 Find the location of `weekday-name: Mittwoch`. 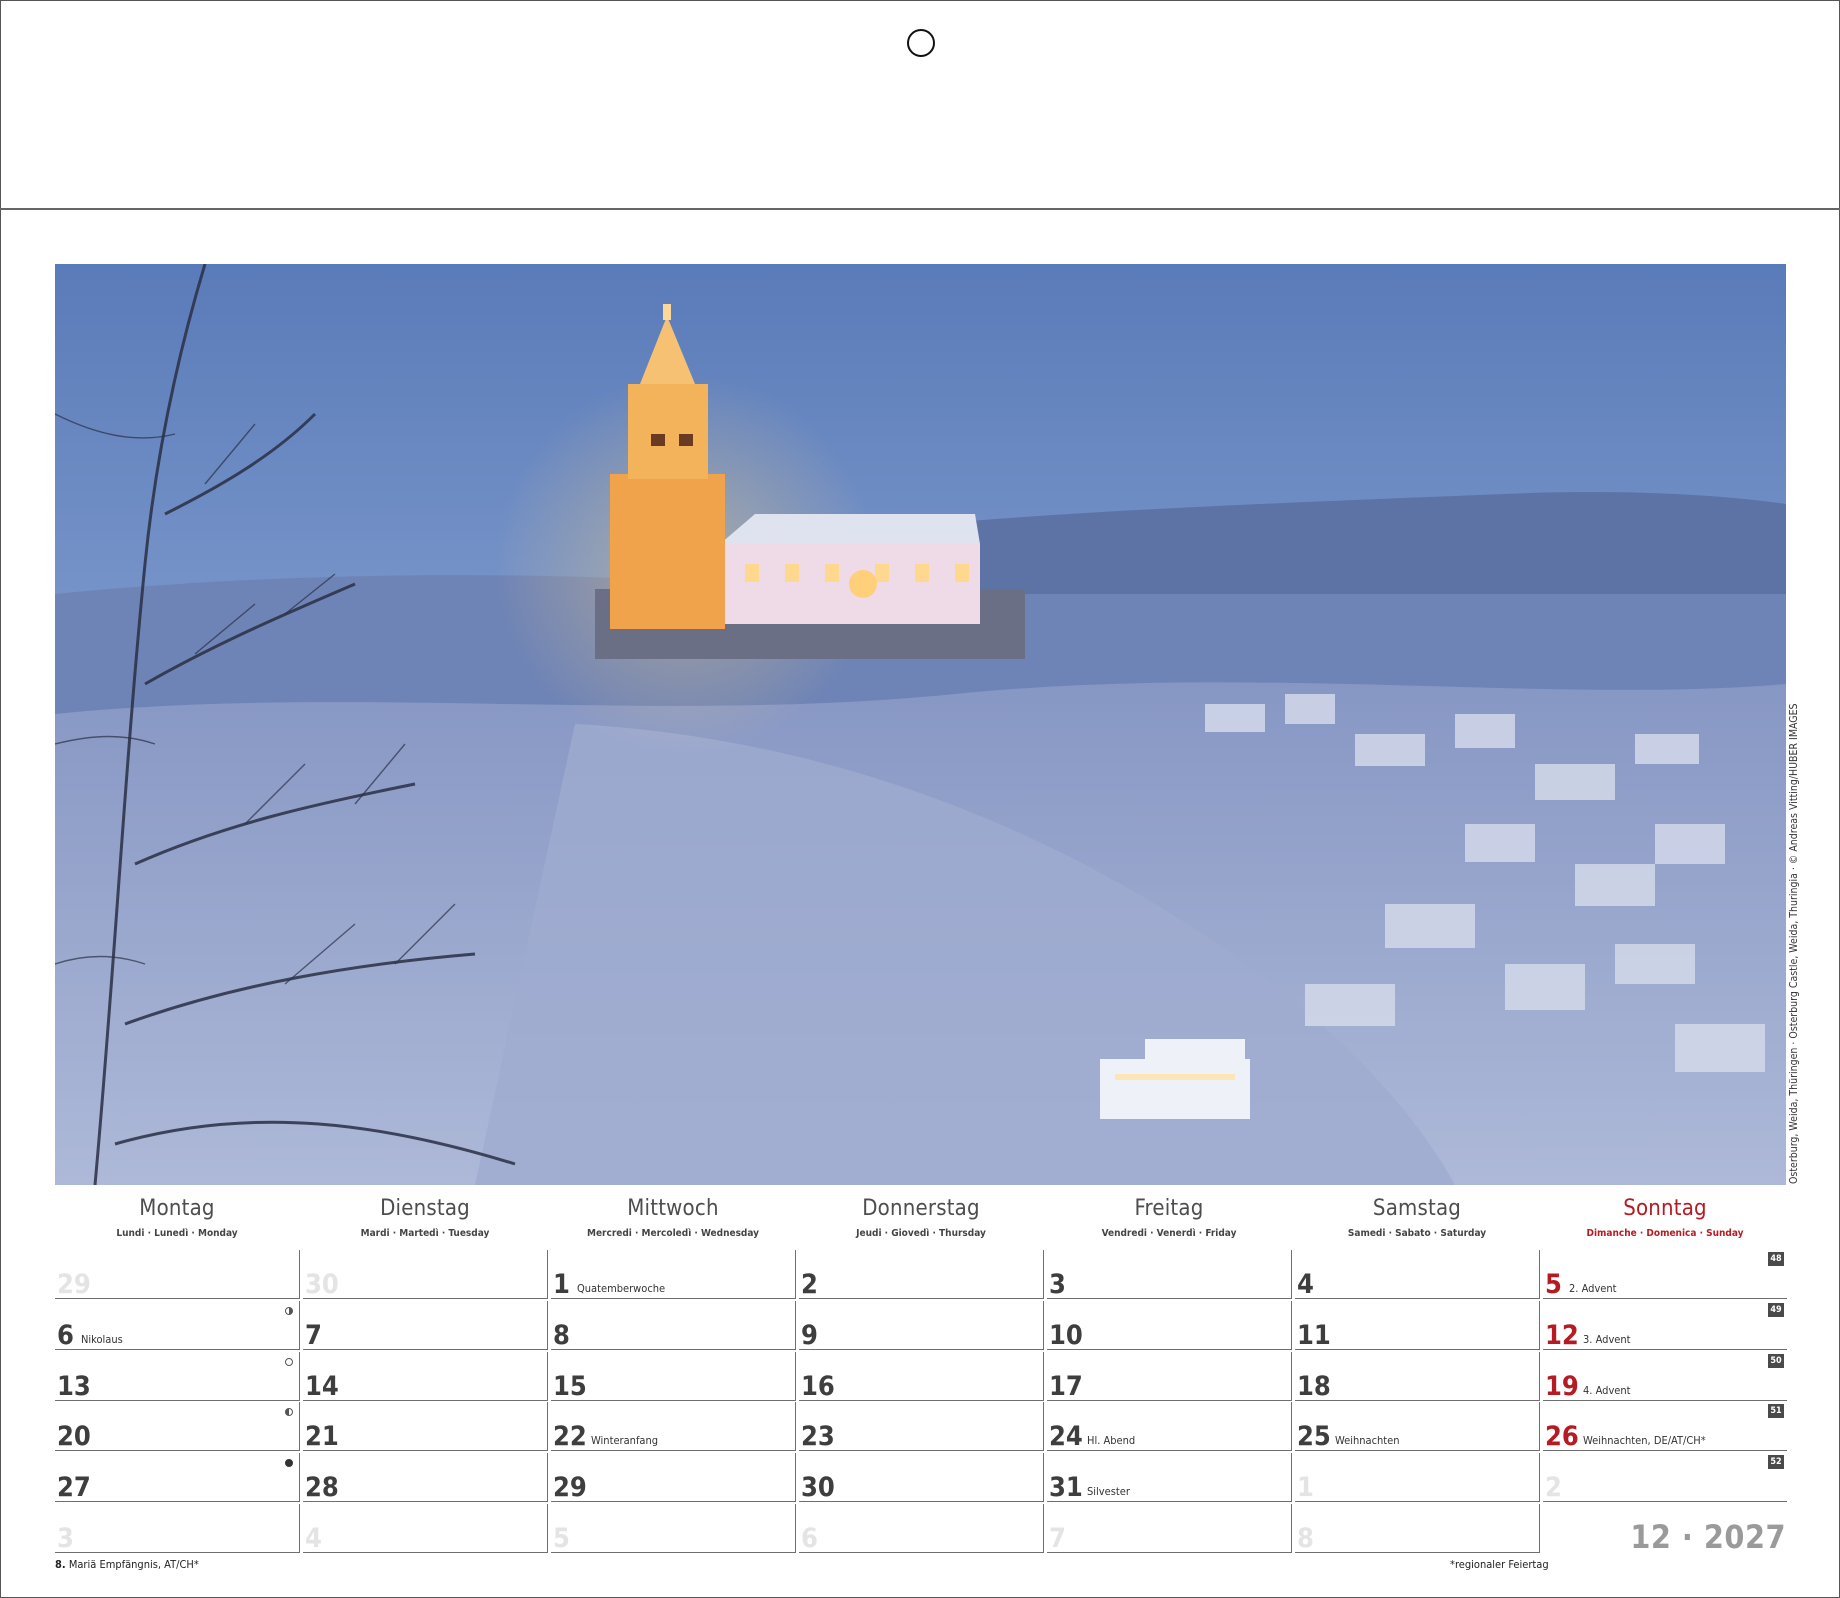

weekday-name: Mittwoch is located at coordinates (673, 1208).